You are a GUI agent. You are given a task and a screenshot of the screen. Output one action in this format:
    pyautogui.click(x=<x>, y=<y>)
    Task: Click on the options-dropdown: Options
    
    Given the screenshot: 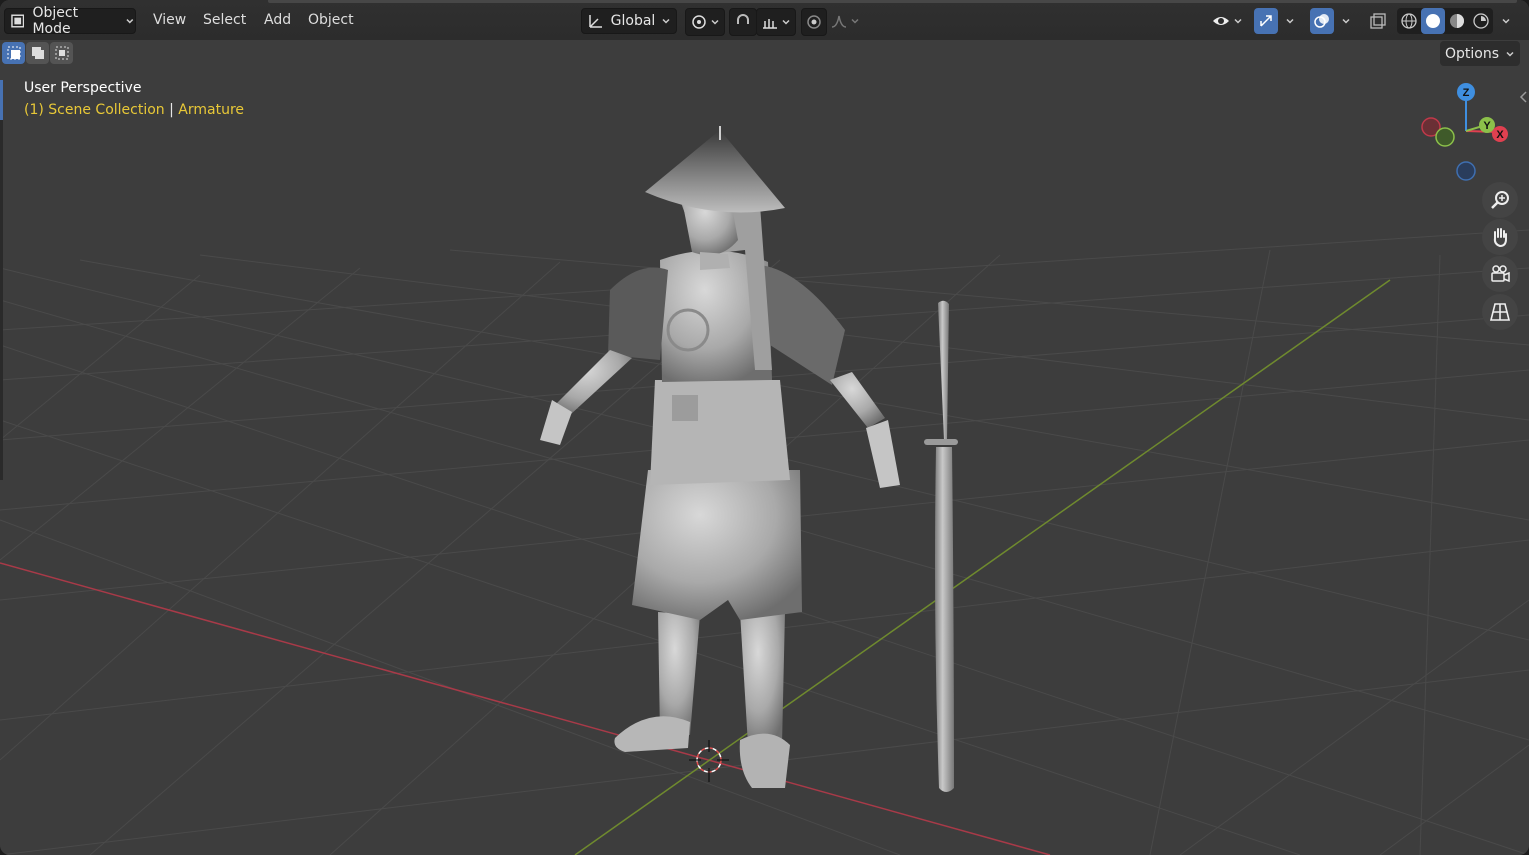 What is the action you would take?
    pyautogui.click(x=1480, y=53)
    